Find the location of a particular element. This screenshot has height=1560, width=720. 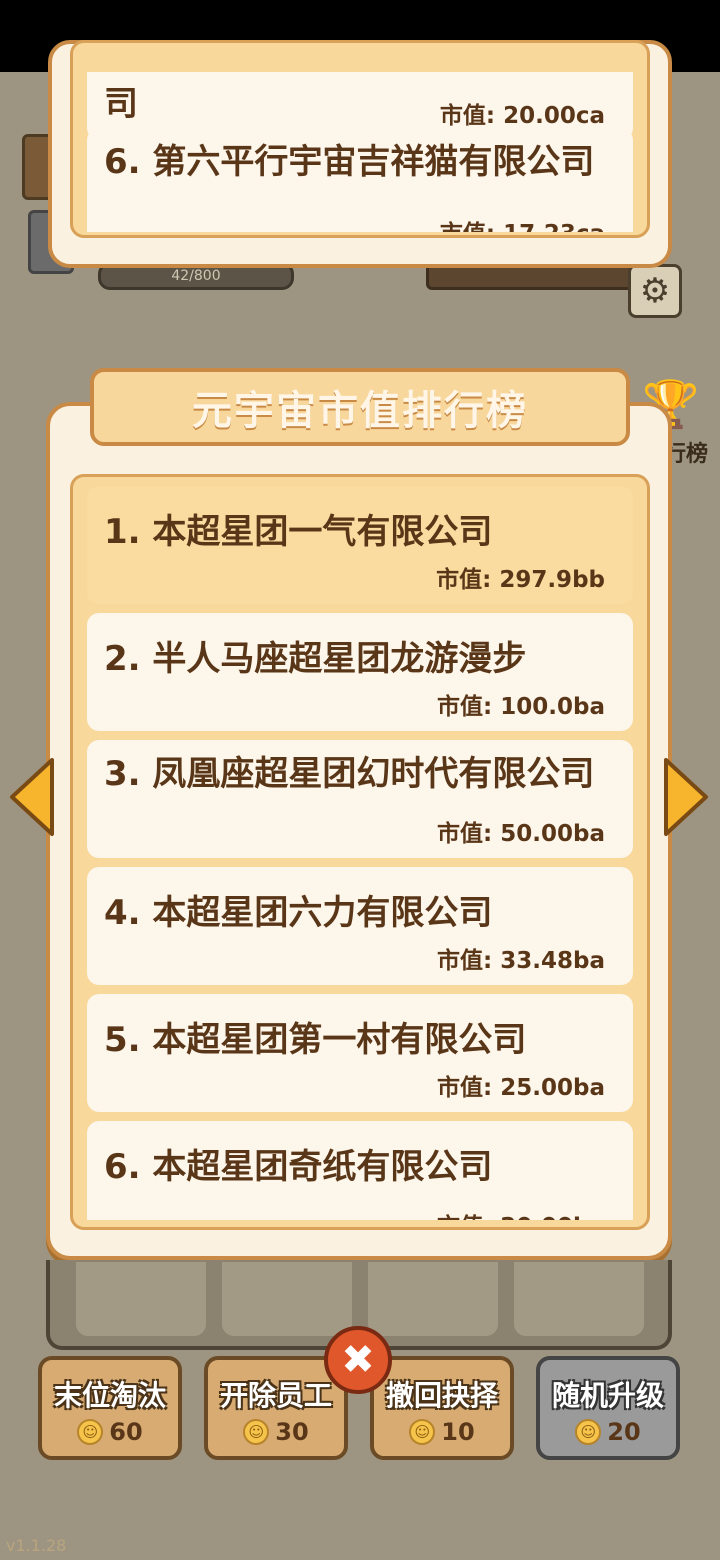

list-item: 1. 本超星团一气有限公司 市值: 297.9bb is located at coordinates (360, 545).